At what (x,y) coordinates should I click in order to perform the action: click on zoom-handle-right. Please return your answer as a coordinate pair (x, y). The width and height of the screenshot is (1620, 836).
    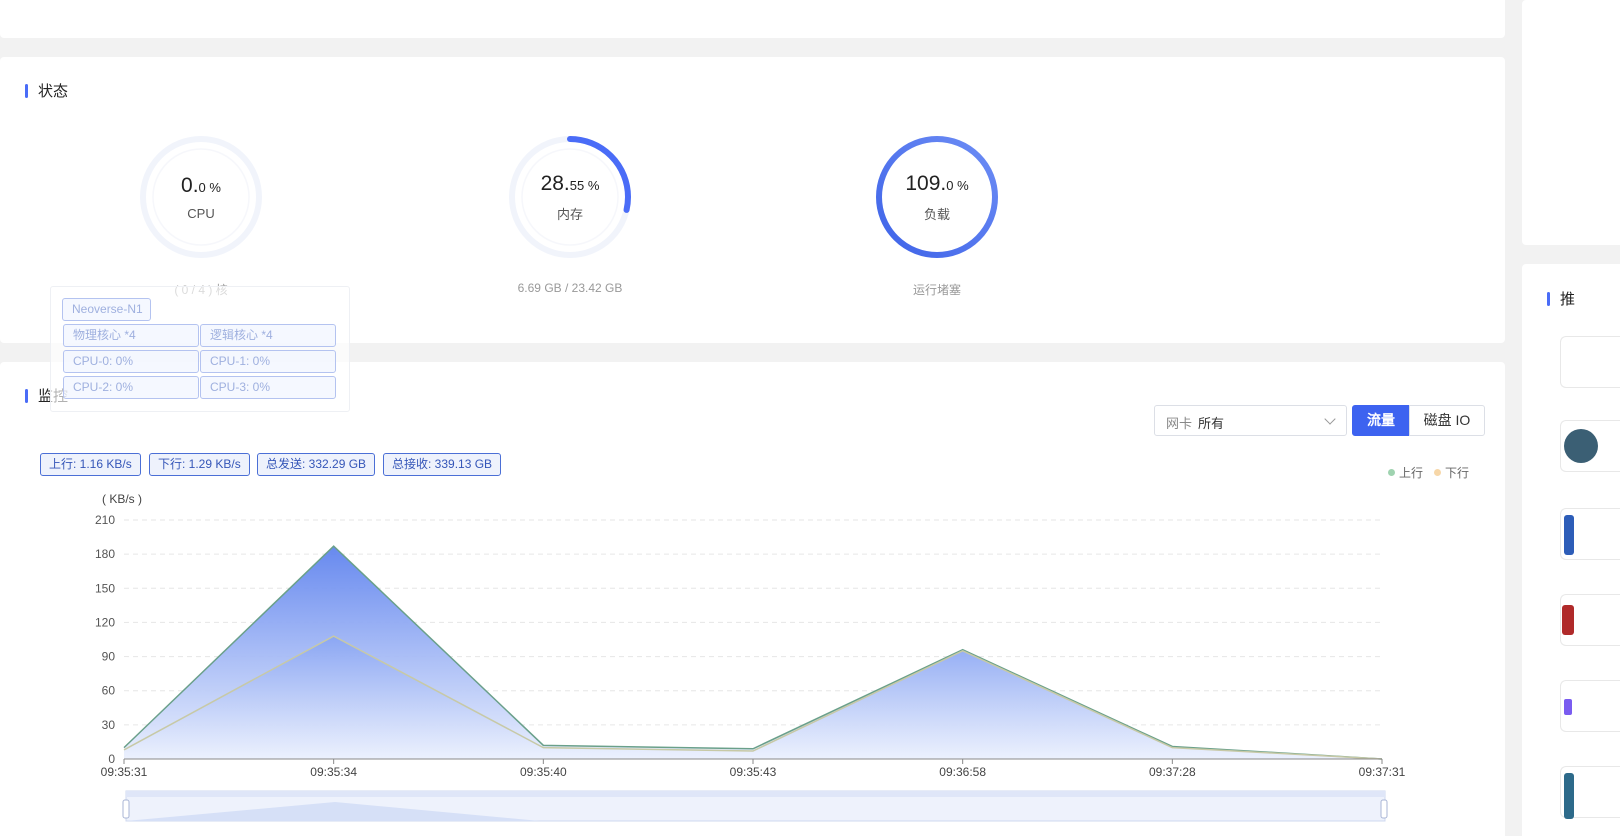
    Looking at the image, I should click on (1384, 809).